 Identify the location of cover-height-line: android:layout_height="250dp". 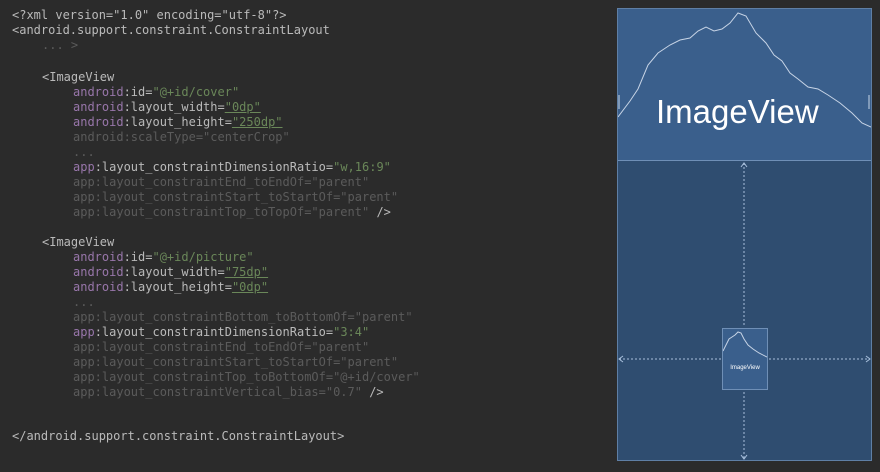
(178, 122).